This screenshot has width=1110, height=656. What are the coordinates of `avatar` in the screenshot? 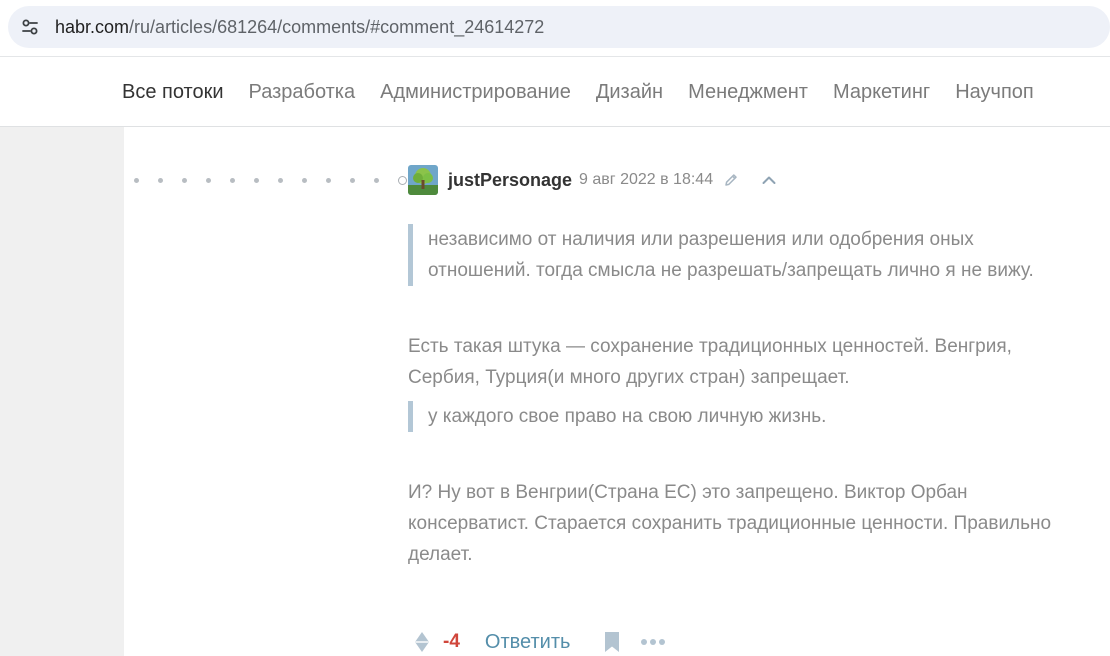 It's located at (423, 180).